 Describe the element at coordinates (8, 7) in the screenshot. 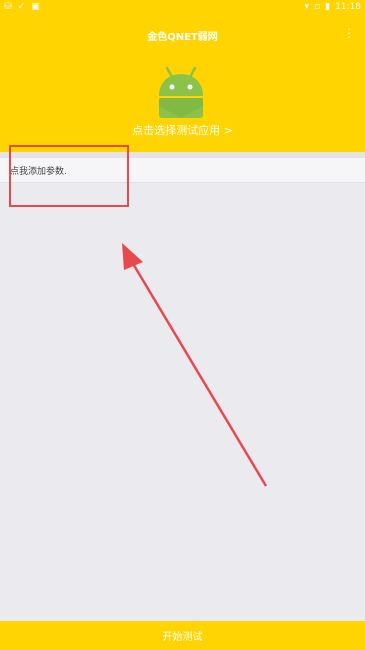

I see `signal-icon: ⛁` at that location.